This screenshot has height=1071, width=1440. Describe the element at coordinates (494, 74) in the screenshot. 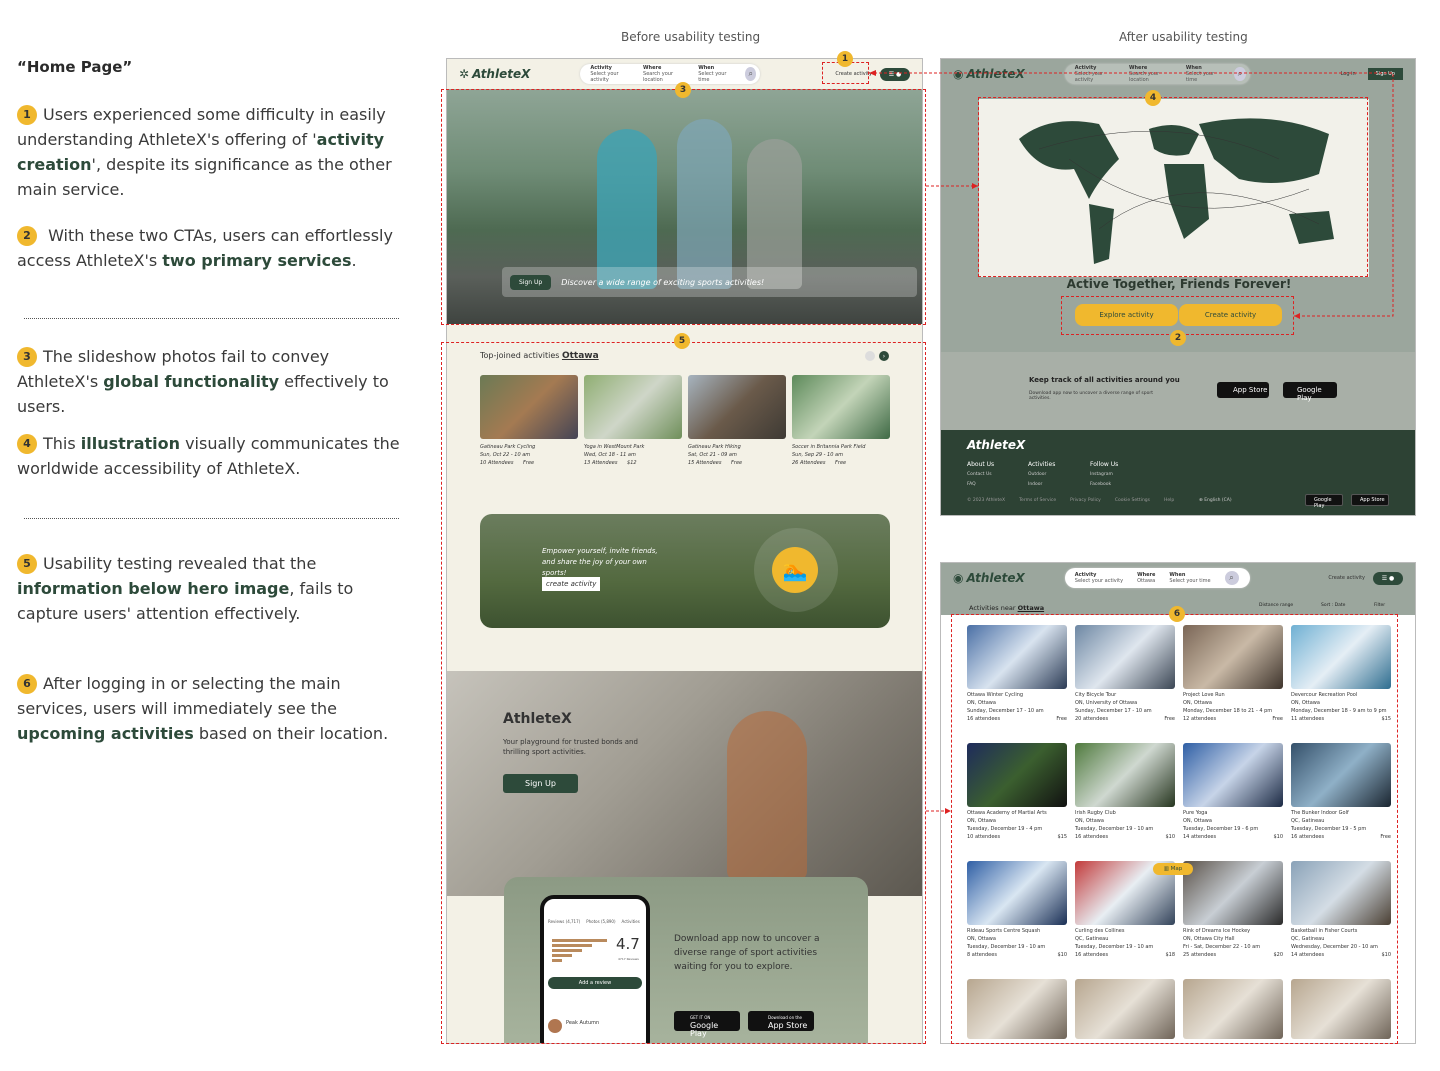

I see `logo: ✲ AthleteX` at that location.